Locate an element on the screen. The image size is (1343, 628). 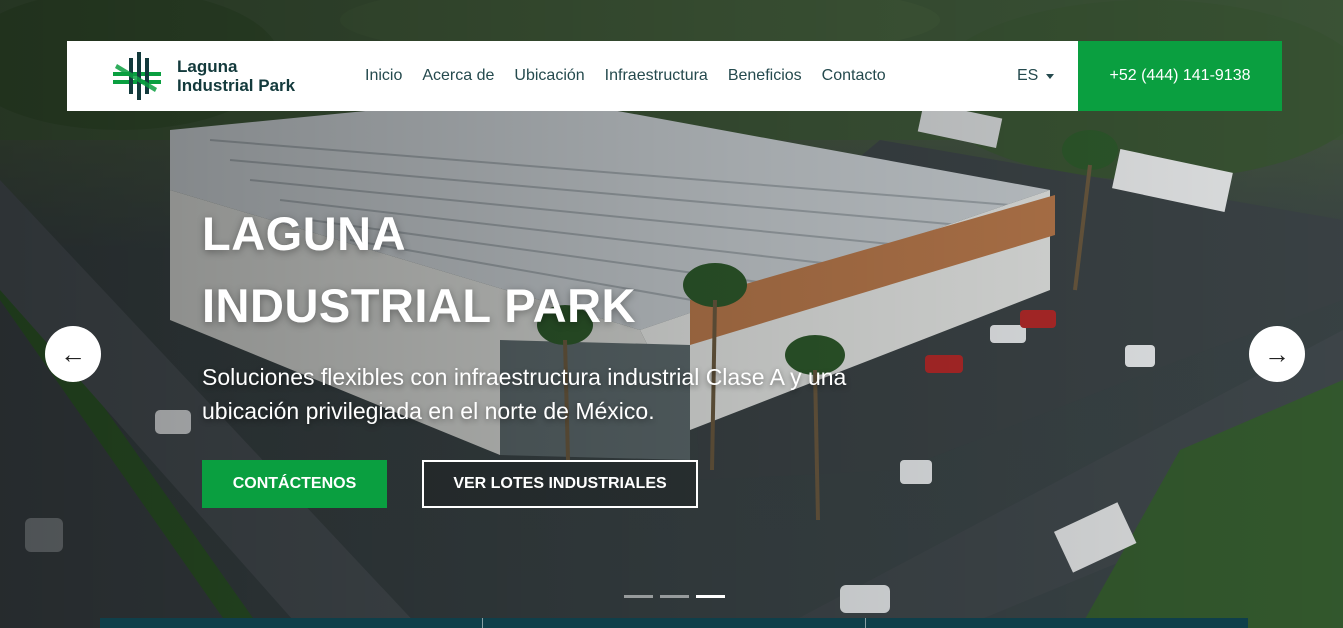
arrow-right-icon: → is located at coordinates (1277, 353).